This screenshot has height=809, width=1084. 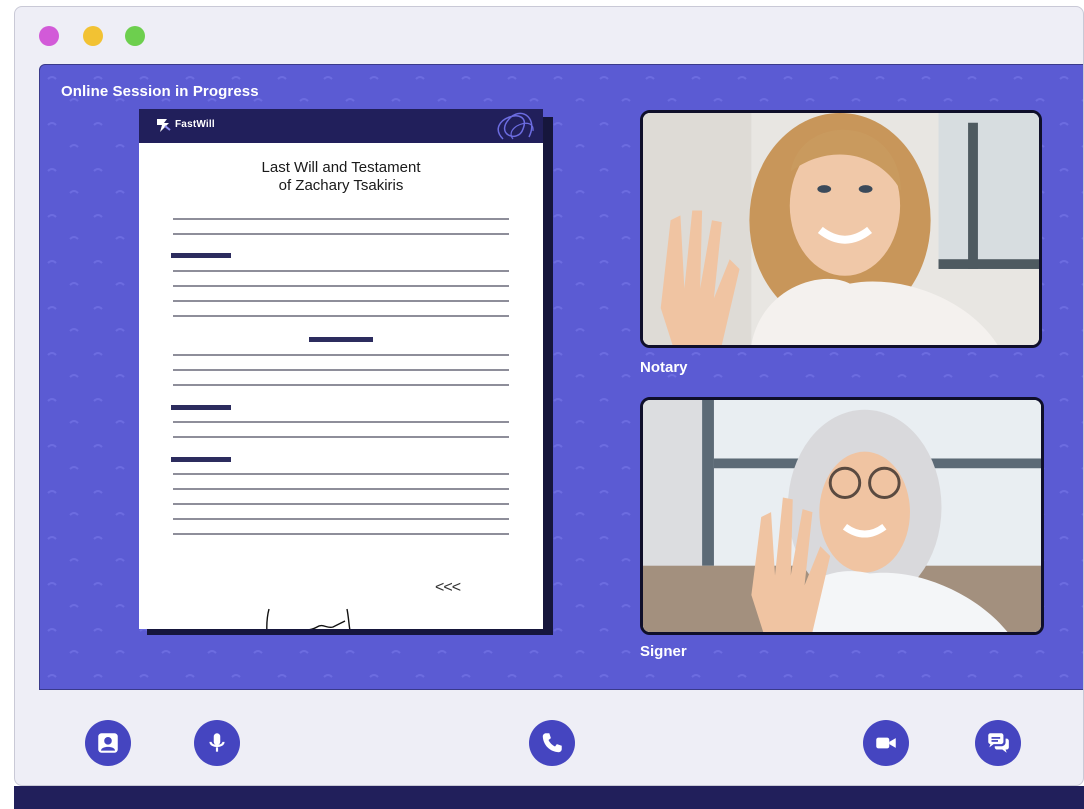 I want to click on notary-video-feed, so click(x=841, y=229).